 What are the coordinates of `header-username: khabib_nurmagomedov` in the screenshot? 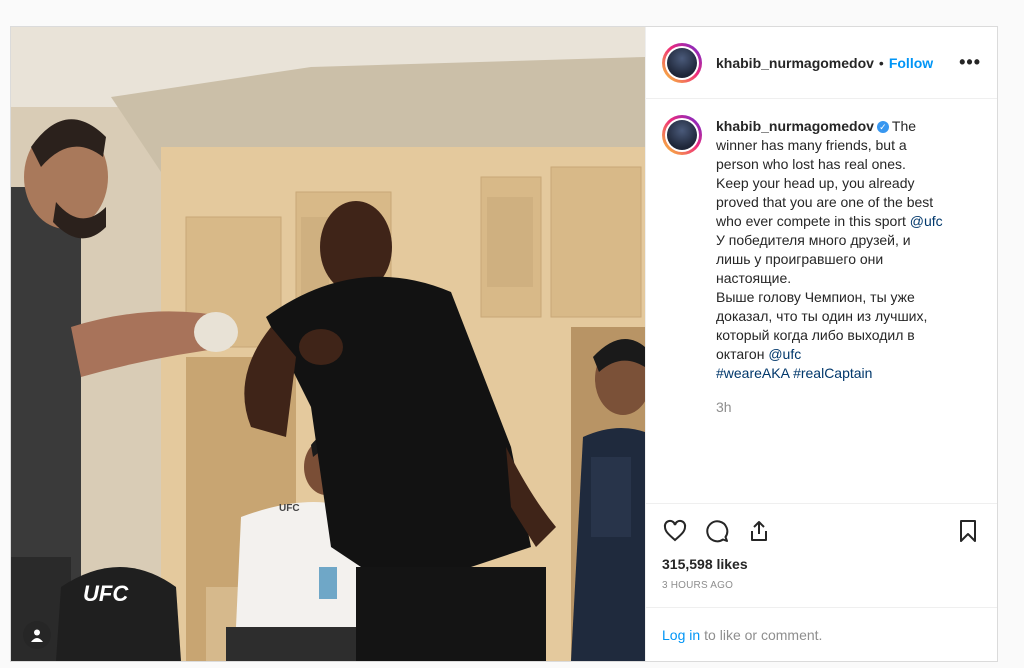 It's located at (795, 63).